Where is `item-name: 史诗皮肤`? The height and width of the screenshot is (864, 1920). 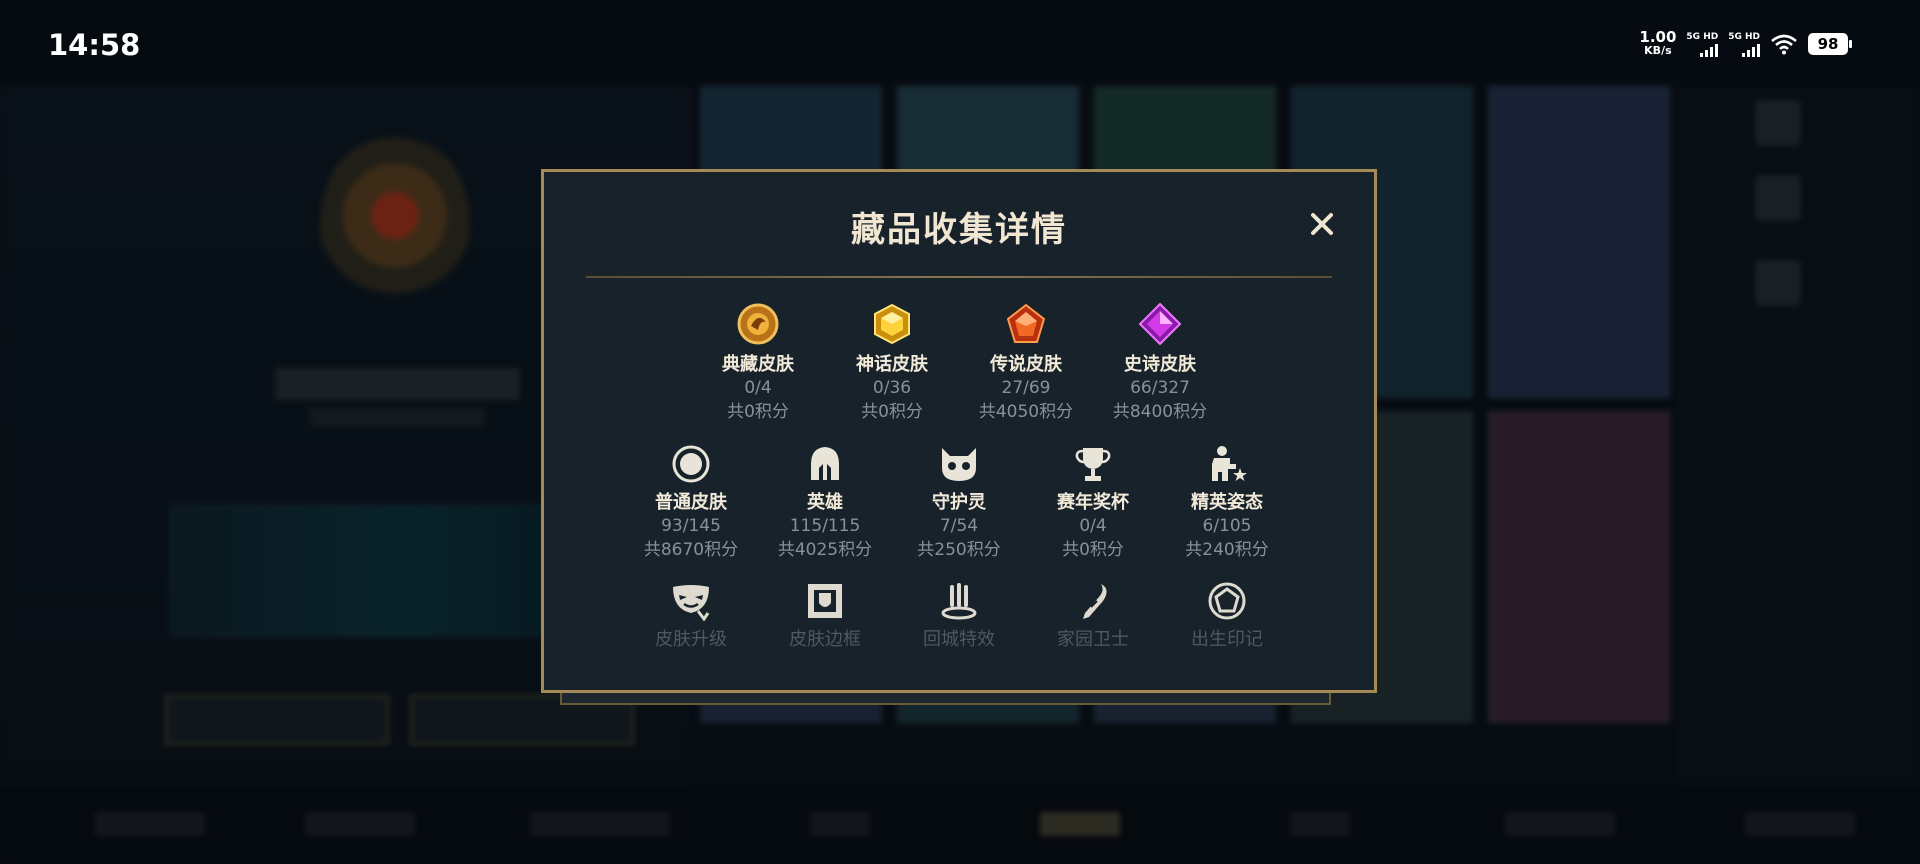
item-name: 史诗皮肤 is located at coordinates (1160, 364).